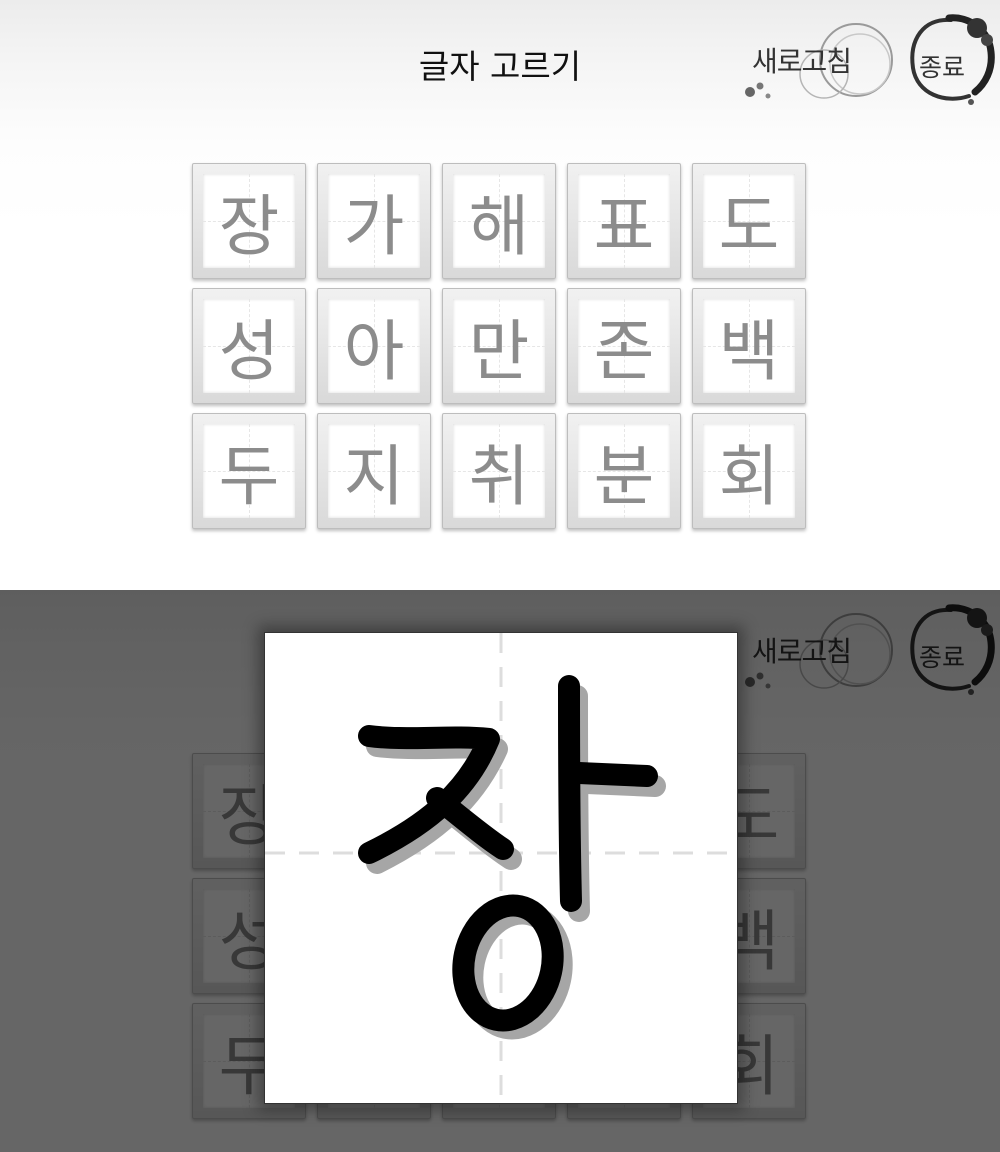  I want to click on tile-char: 아, so click(374, 351).